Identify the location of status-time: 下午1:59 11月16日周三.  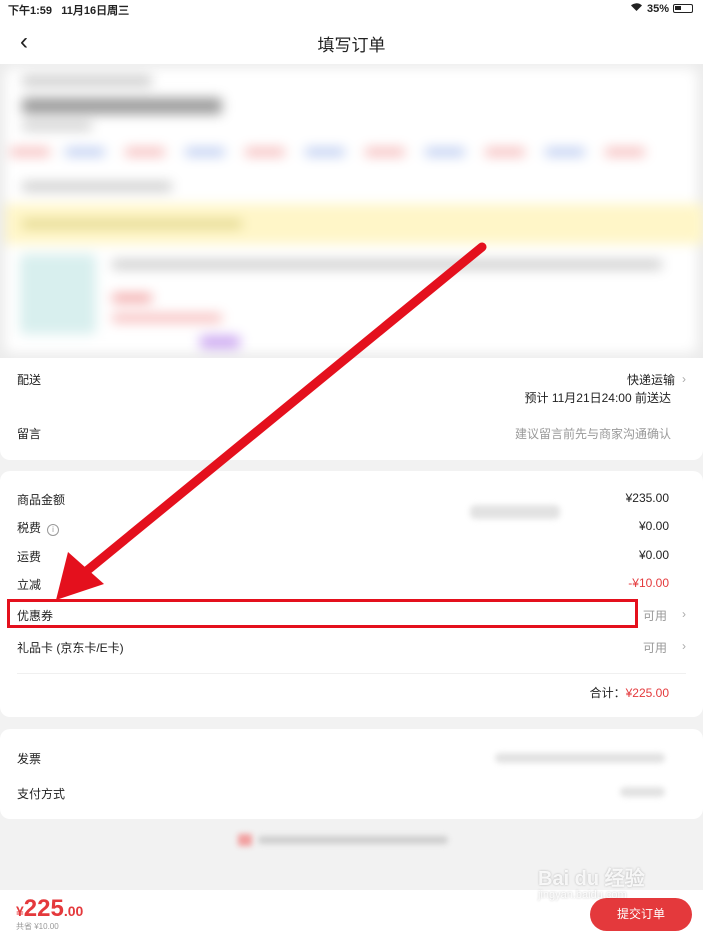
(68, 10).